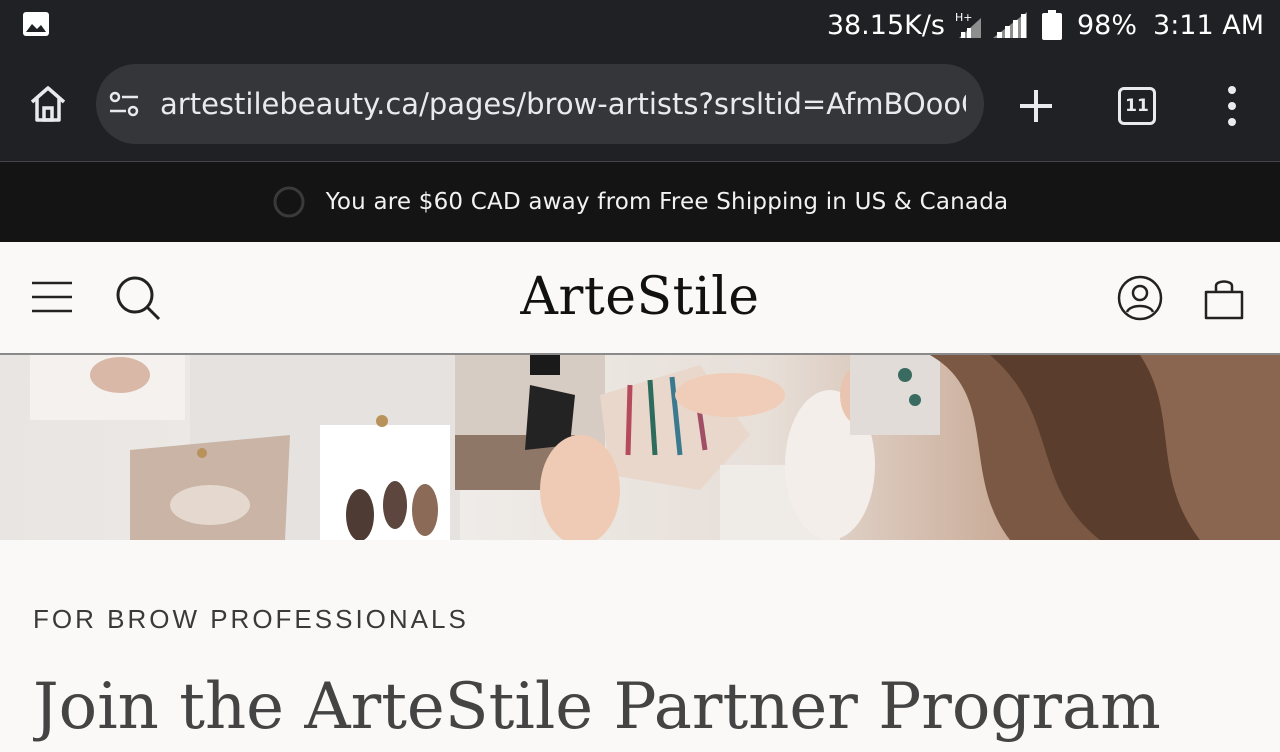  Describe the element at coordinates (1224, 298) in the screenshot. I see `bag-icon` at that location.